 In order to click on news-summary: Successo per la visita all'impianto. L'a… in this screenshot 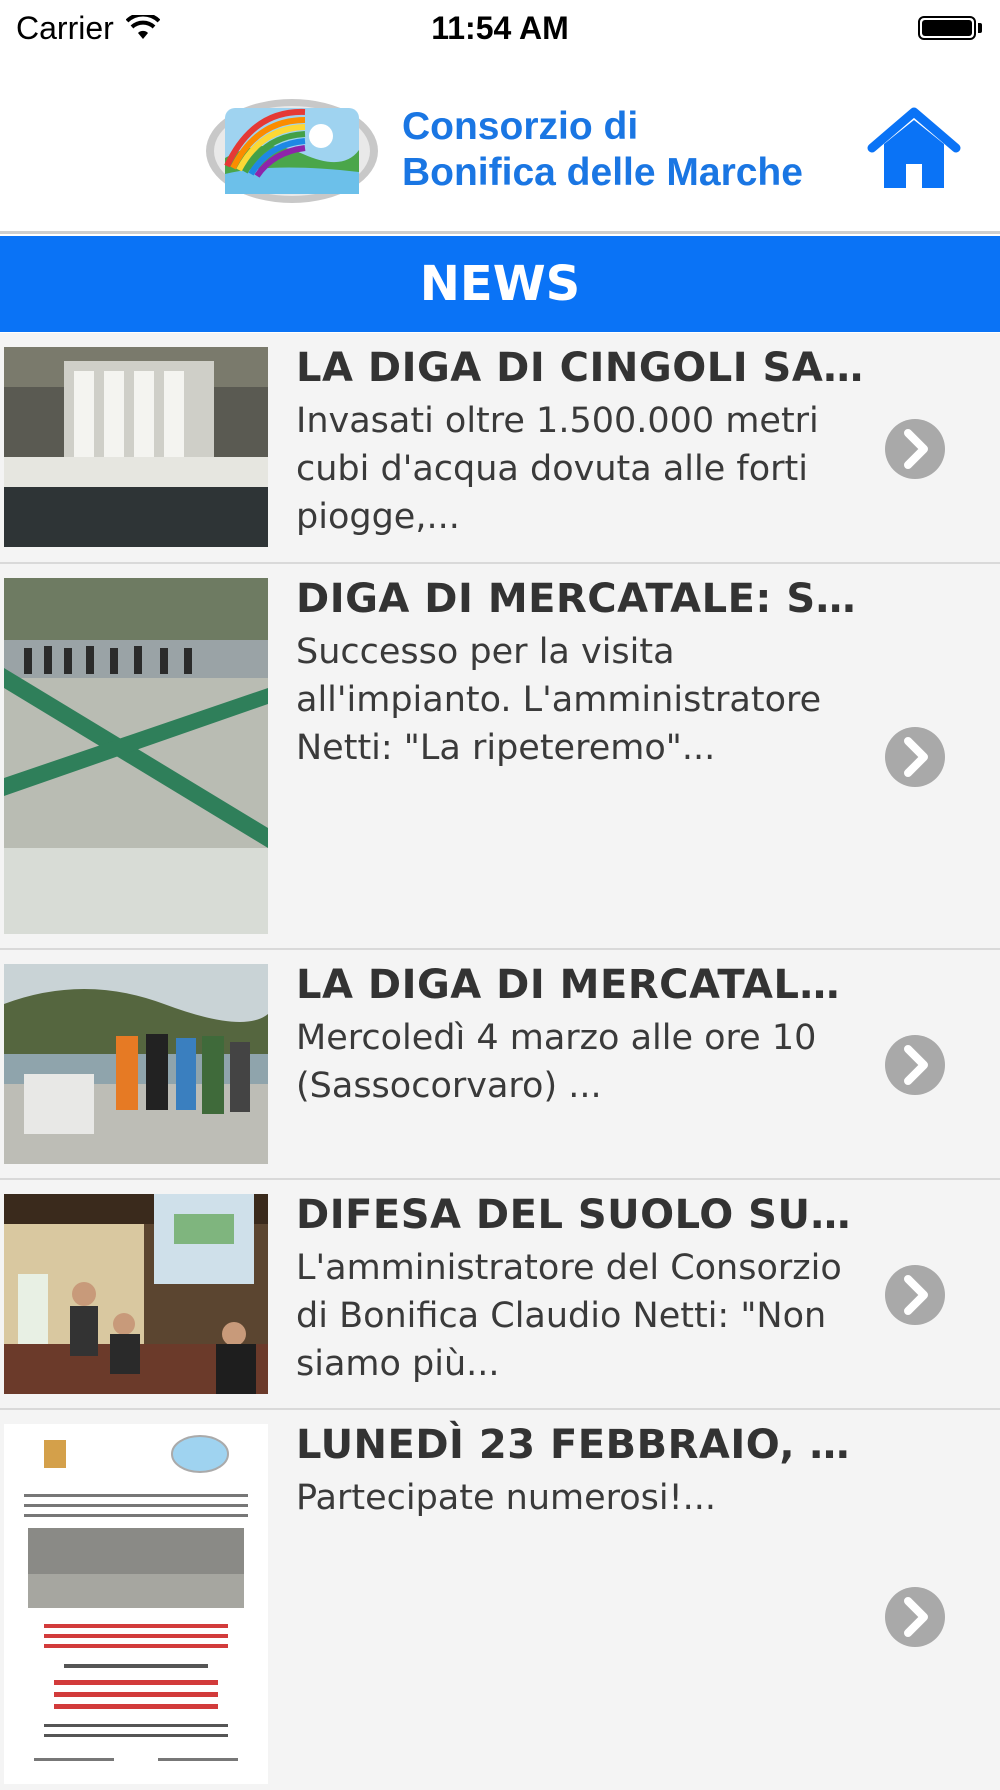, I will do `click(559, 700)`.